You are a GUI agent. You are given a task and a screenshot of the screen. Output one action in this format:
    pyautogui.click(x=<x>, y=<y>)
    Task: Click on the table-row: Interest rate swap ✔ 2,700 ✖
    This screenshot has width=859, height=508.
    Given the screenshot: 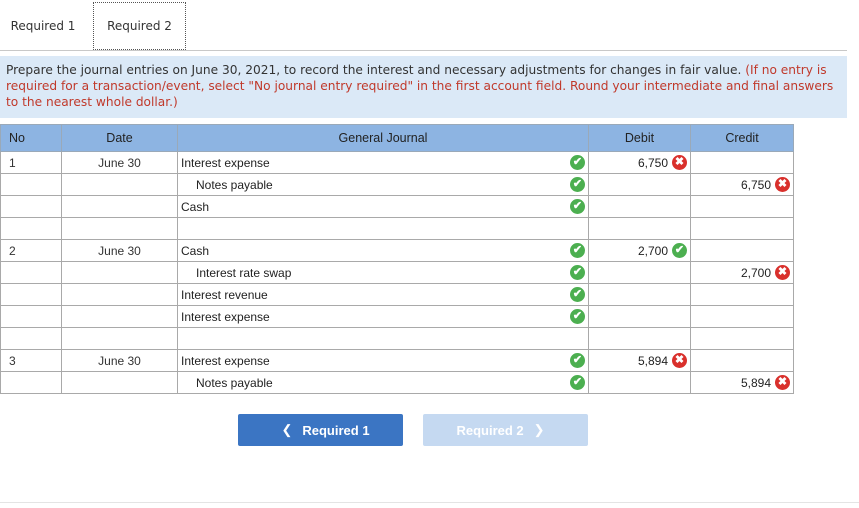 What is the action you would take?
    pyautogui.click(x=397, y=272)
    